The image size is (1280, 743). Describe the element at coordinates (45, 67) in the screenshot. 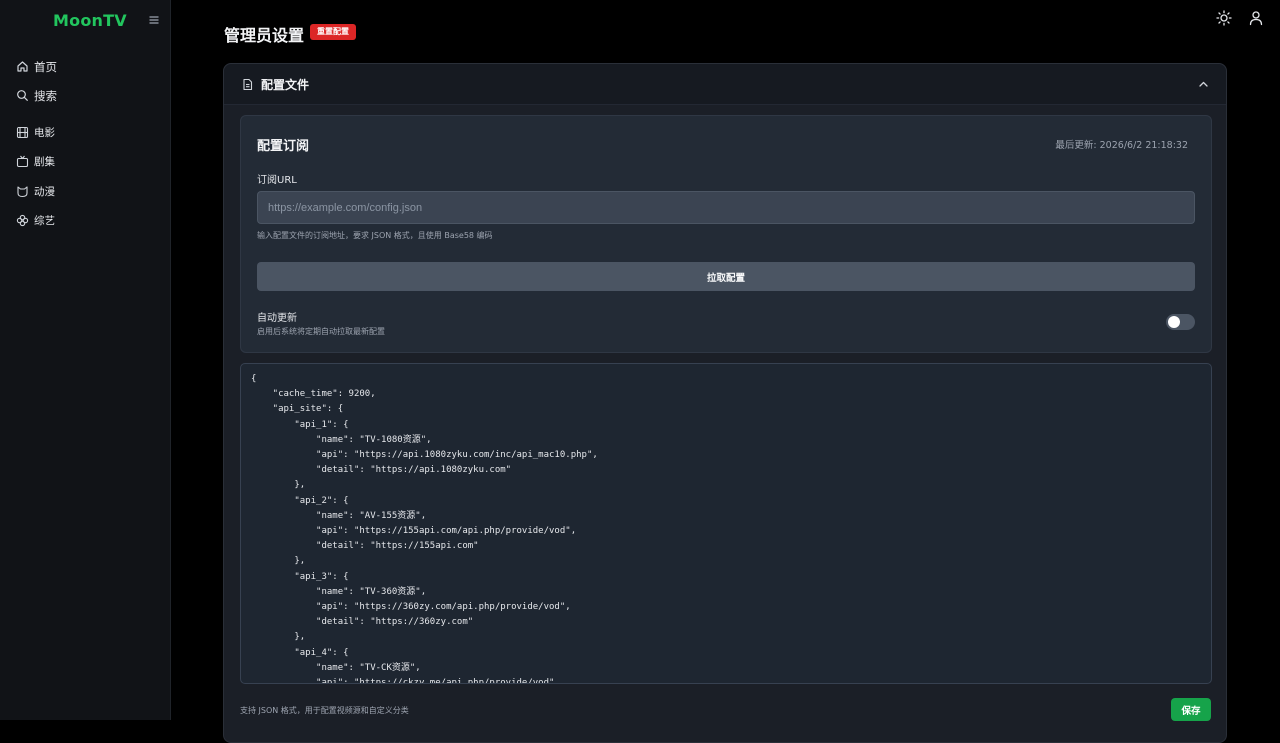

I see `sidebar-item-label: 首页` at that location.